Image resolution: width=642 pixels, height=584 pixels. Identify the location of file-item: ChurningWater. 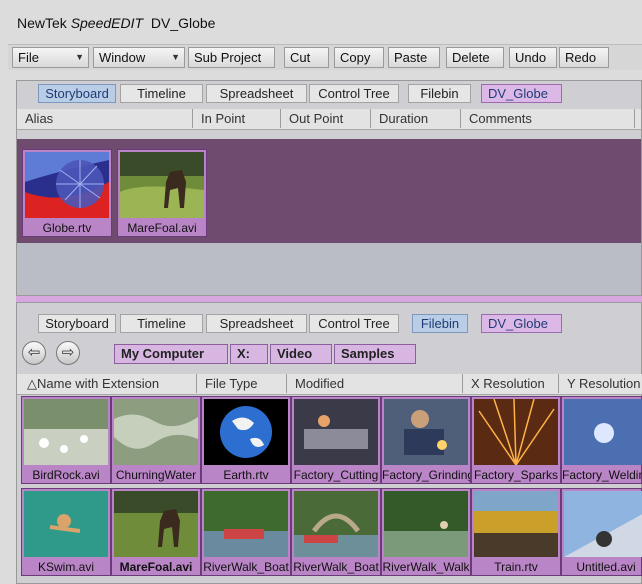
(156, 440).